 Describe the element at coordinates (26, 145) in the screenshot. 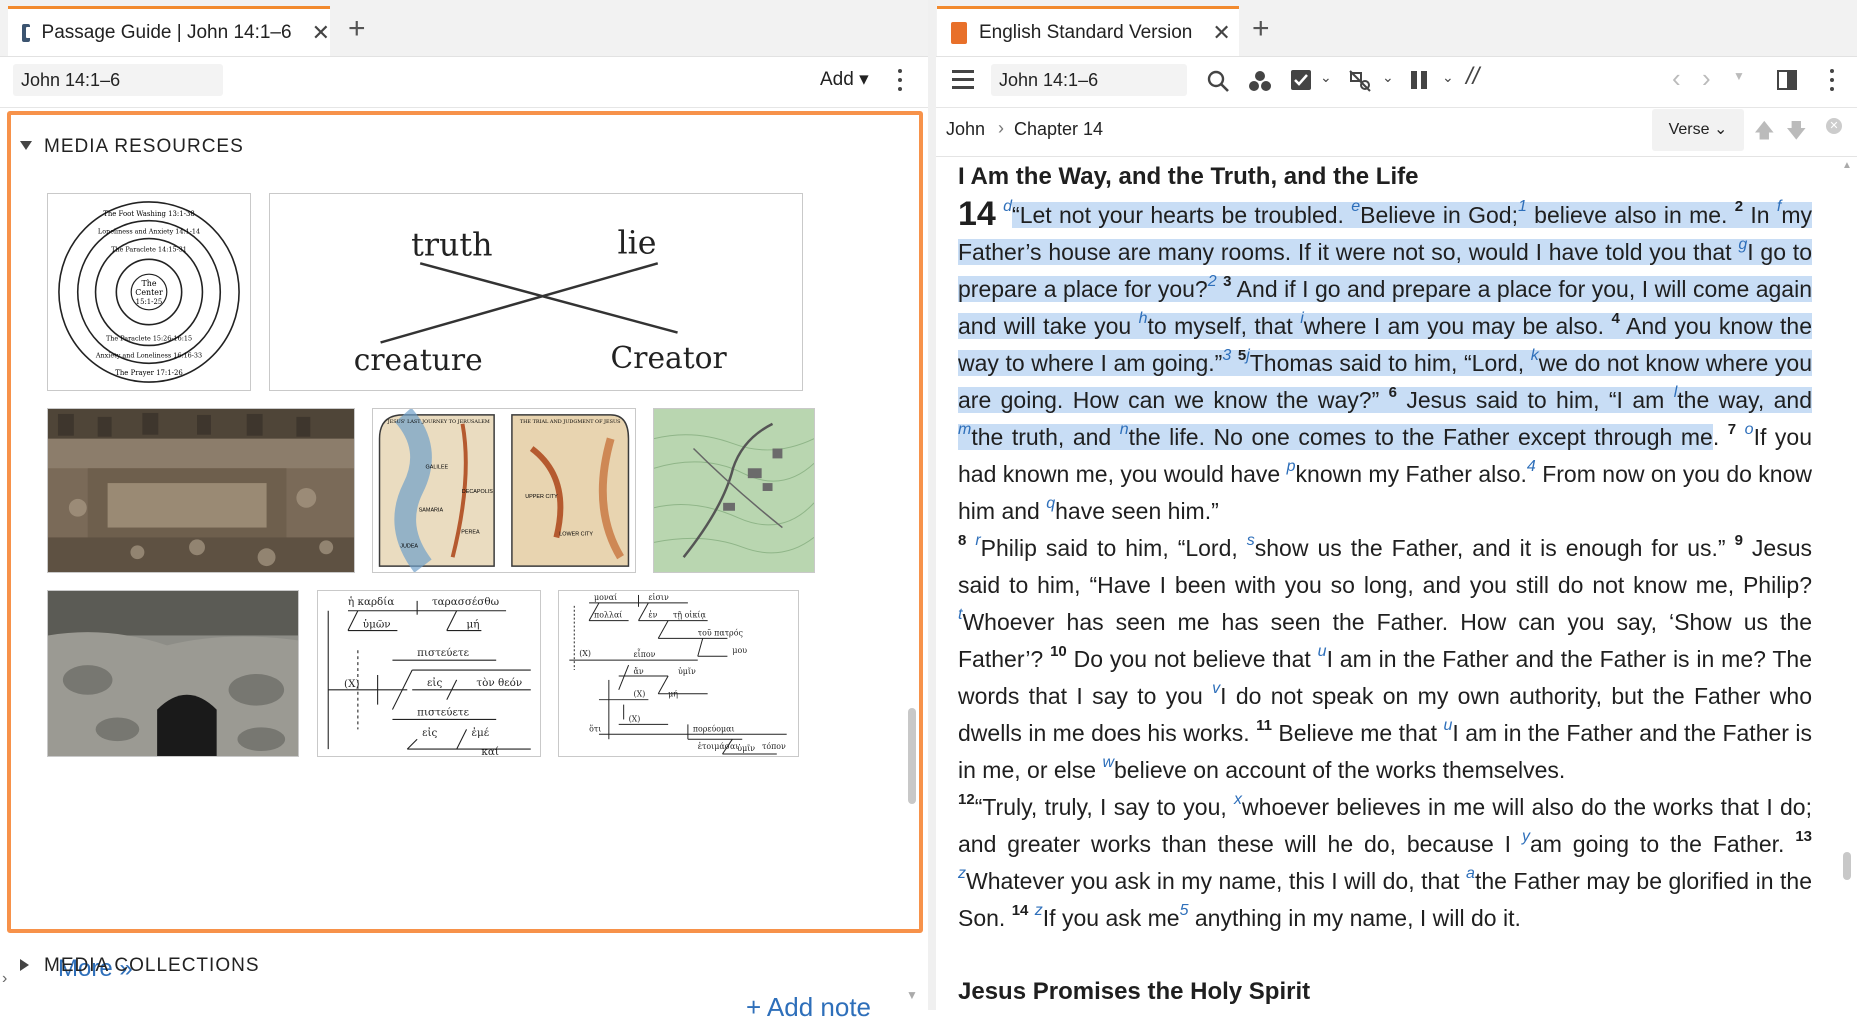

I see `collapse-icon` at that location.